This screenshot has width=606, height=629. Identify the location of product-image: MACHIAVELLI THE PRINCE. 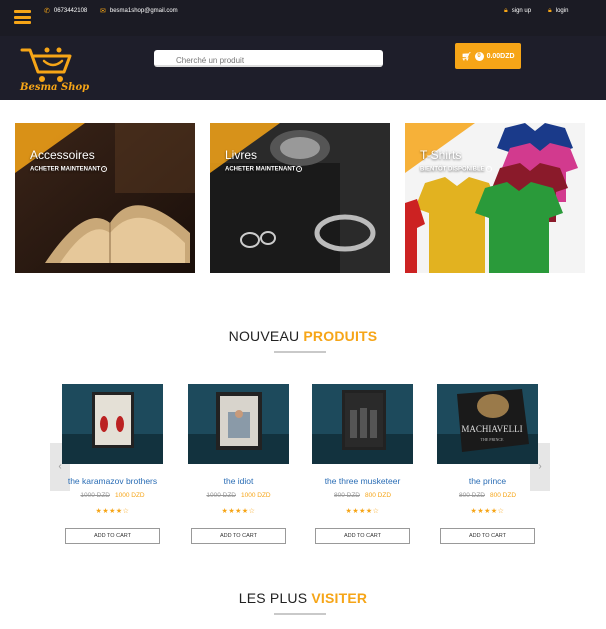
(487, 424).